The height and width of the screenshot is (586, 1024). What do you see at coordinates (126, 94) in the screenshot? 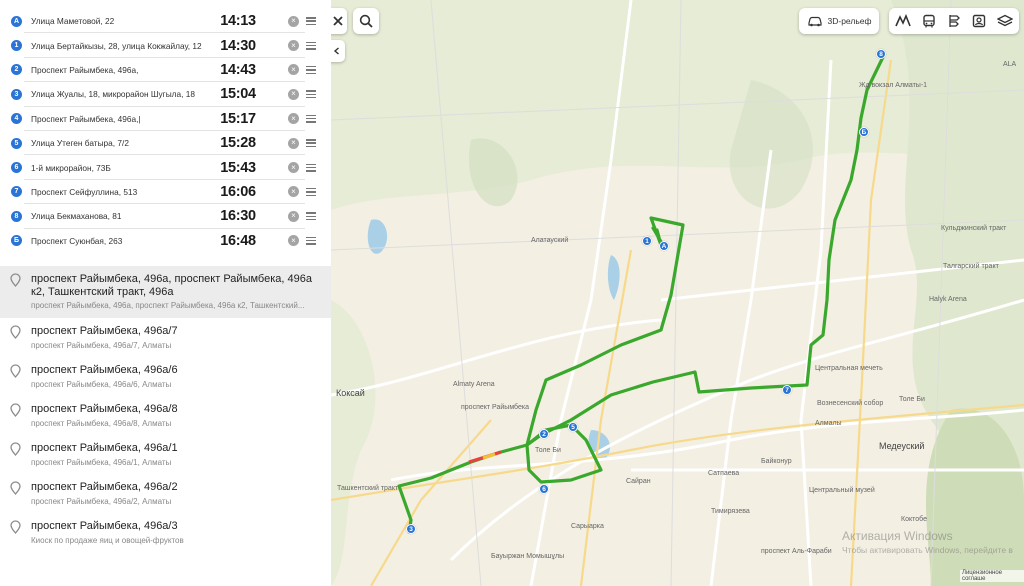
I see `route-stop-address: Улица Жуалы, 18, микрорайон Шугыла, 18` at bounding box center [126, 94].